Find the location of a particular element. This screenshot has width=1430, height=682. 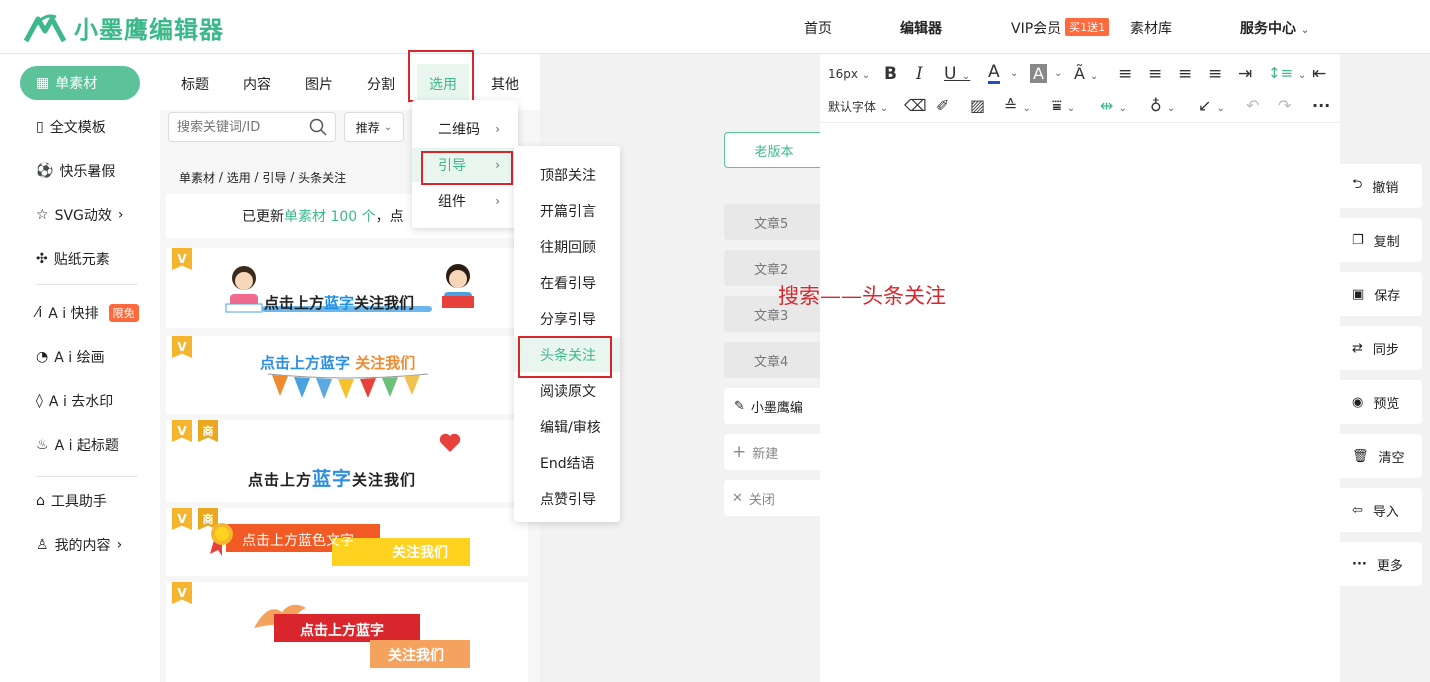

sidebar-item-ai-paint: ◔ A i 绘画 is located at coordinates (80, 357).